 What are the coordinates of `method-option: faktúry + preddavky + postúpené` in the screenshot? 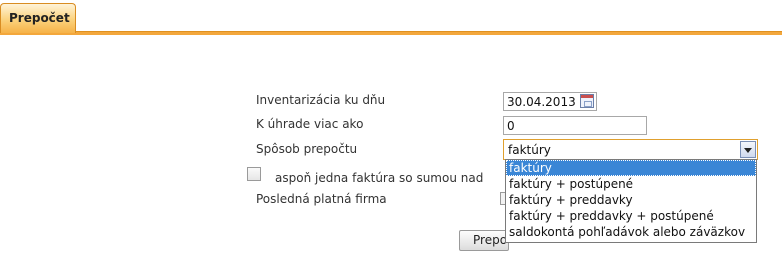 It's located at (631, 216).